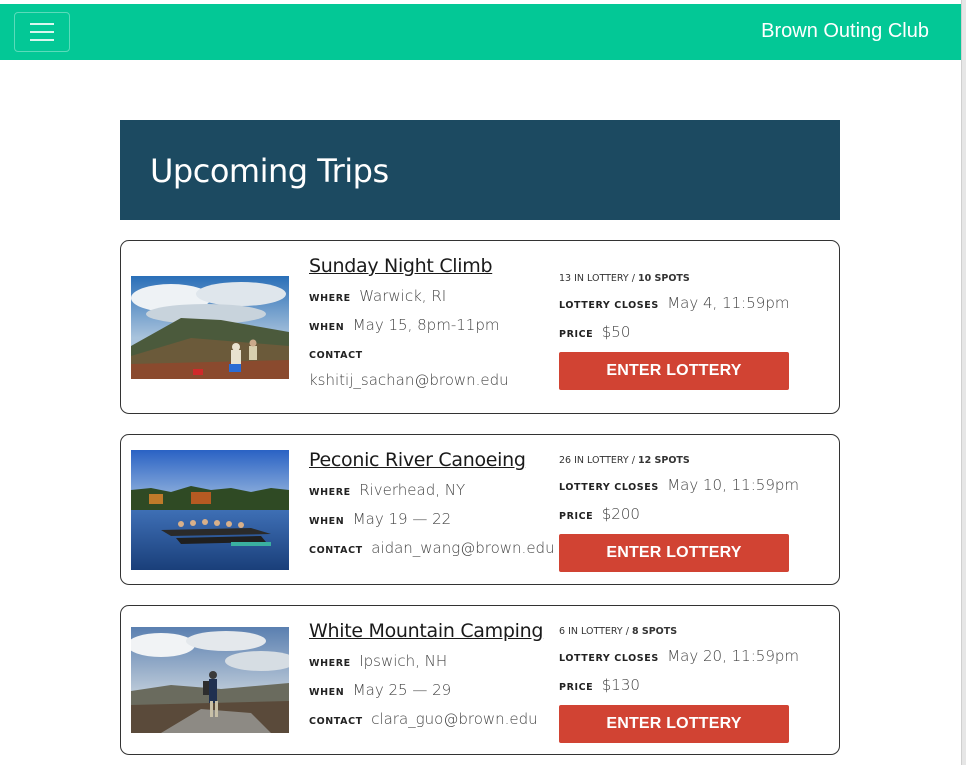 The image size is (966, 765). What do you see at coordinates (402, 519) in the screenshot?
I see `when-value: May 19 — 22` at bounding box center [402, 519].